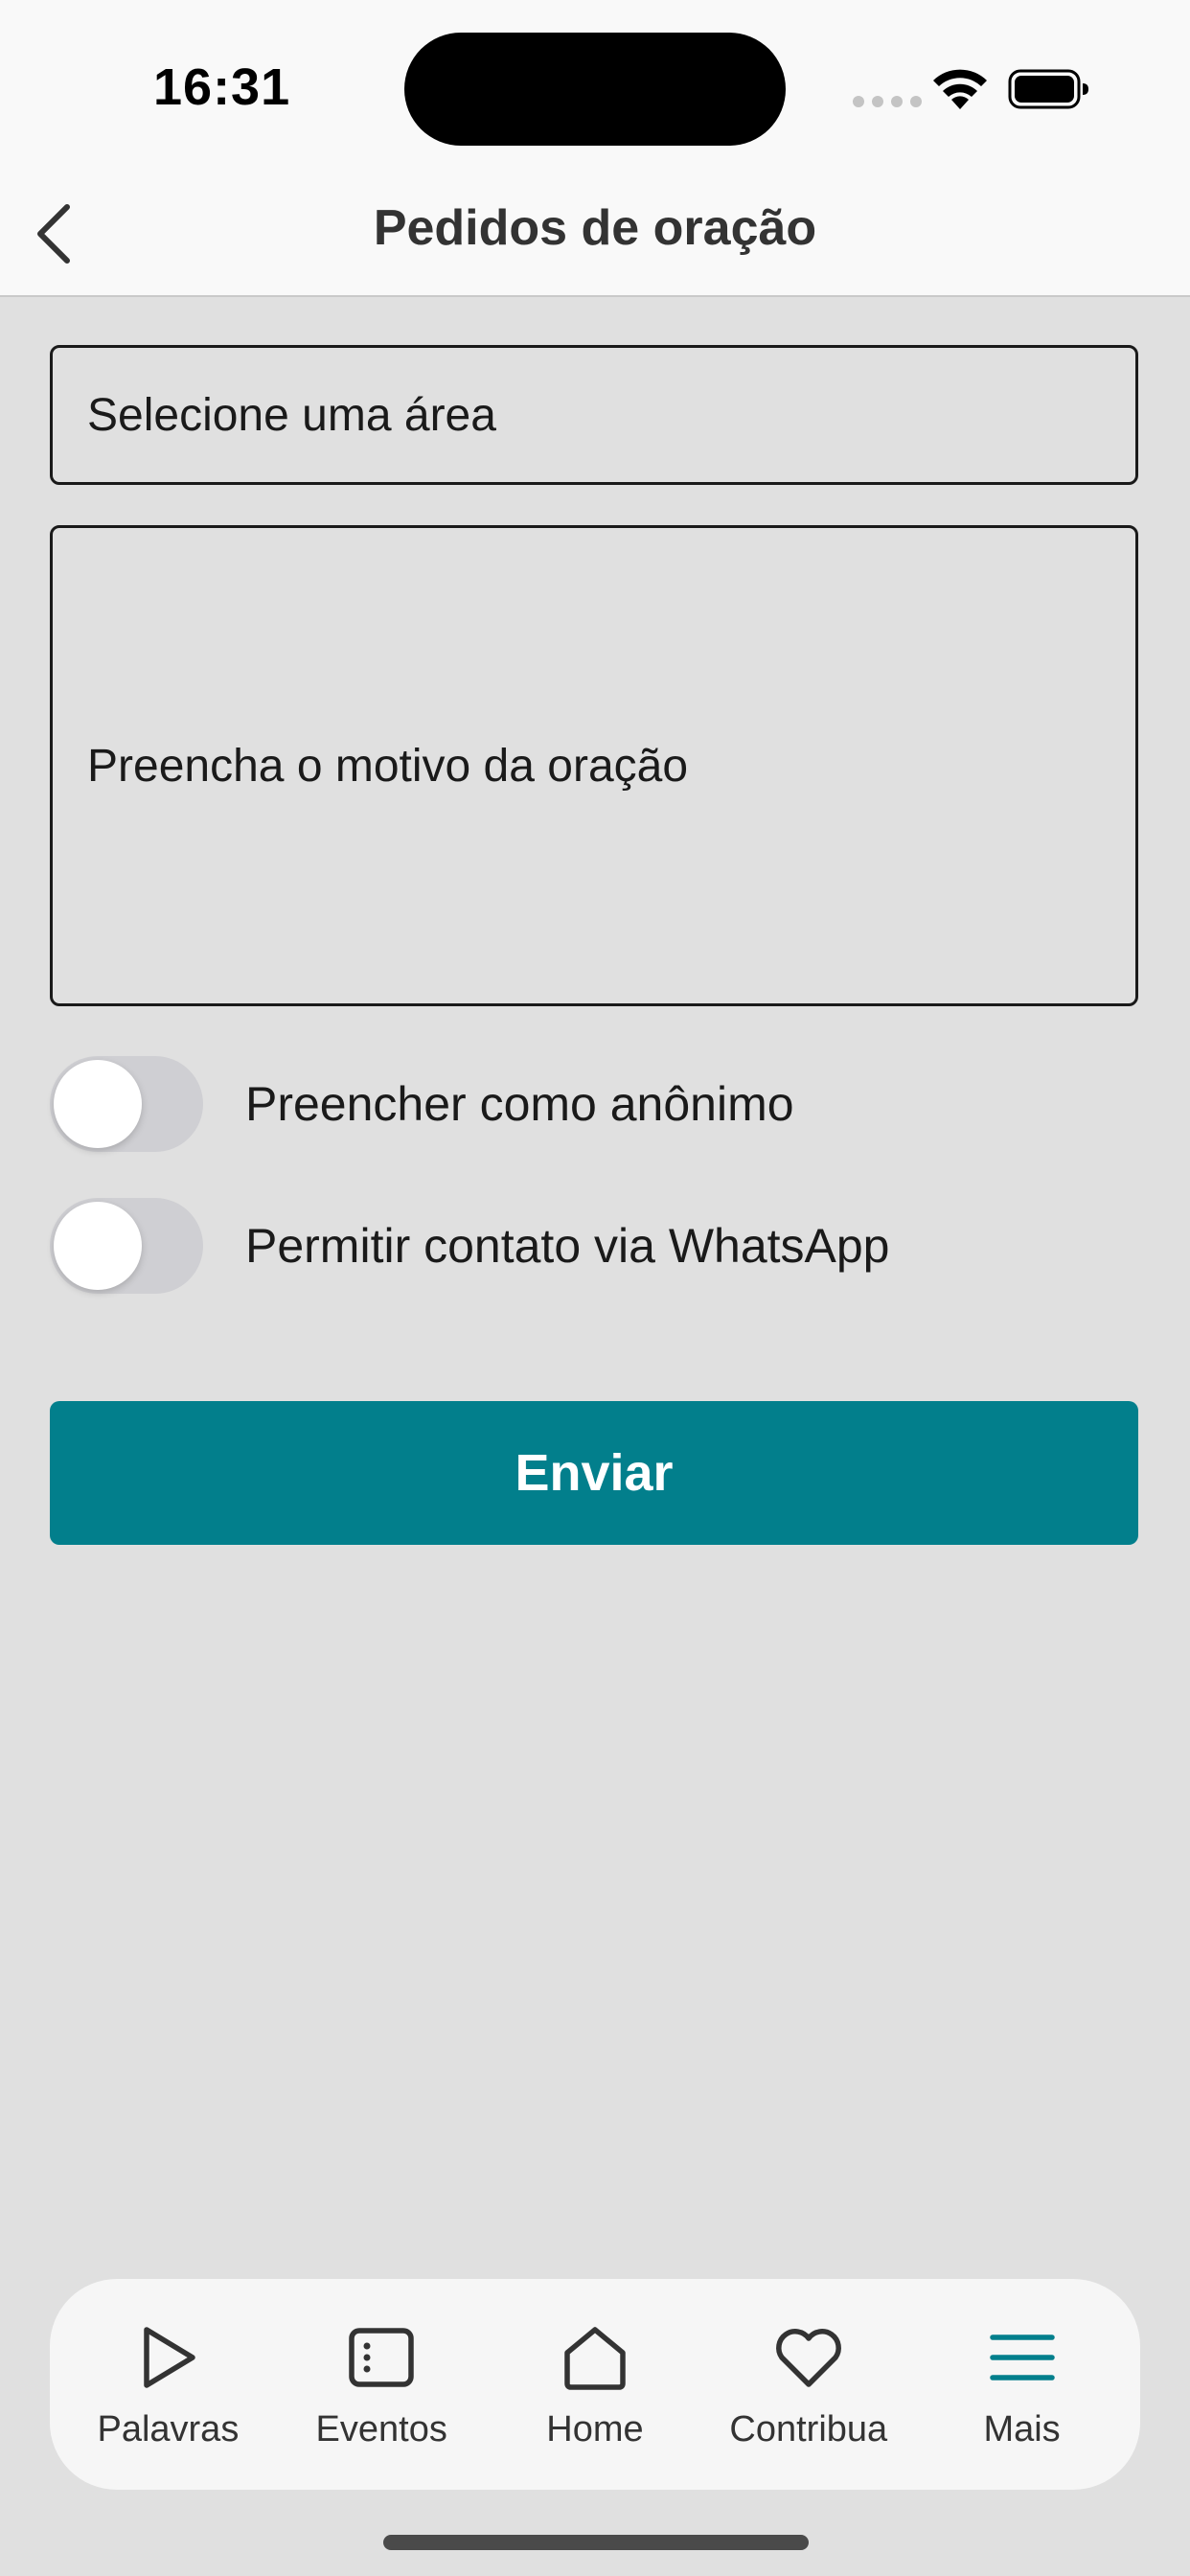  I want to click on submit-button: Enviar, so click(594, 1473).